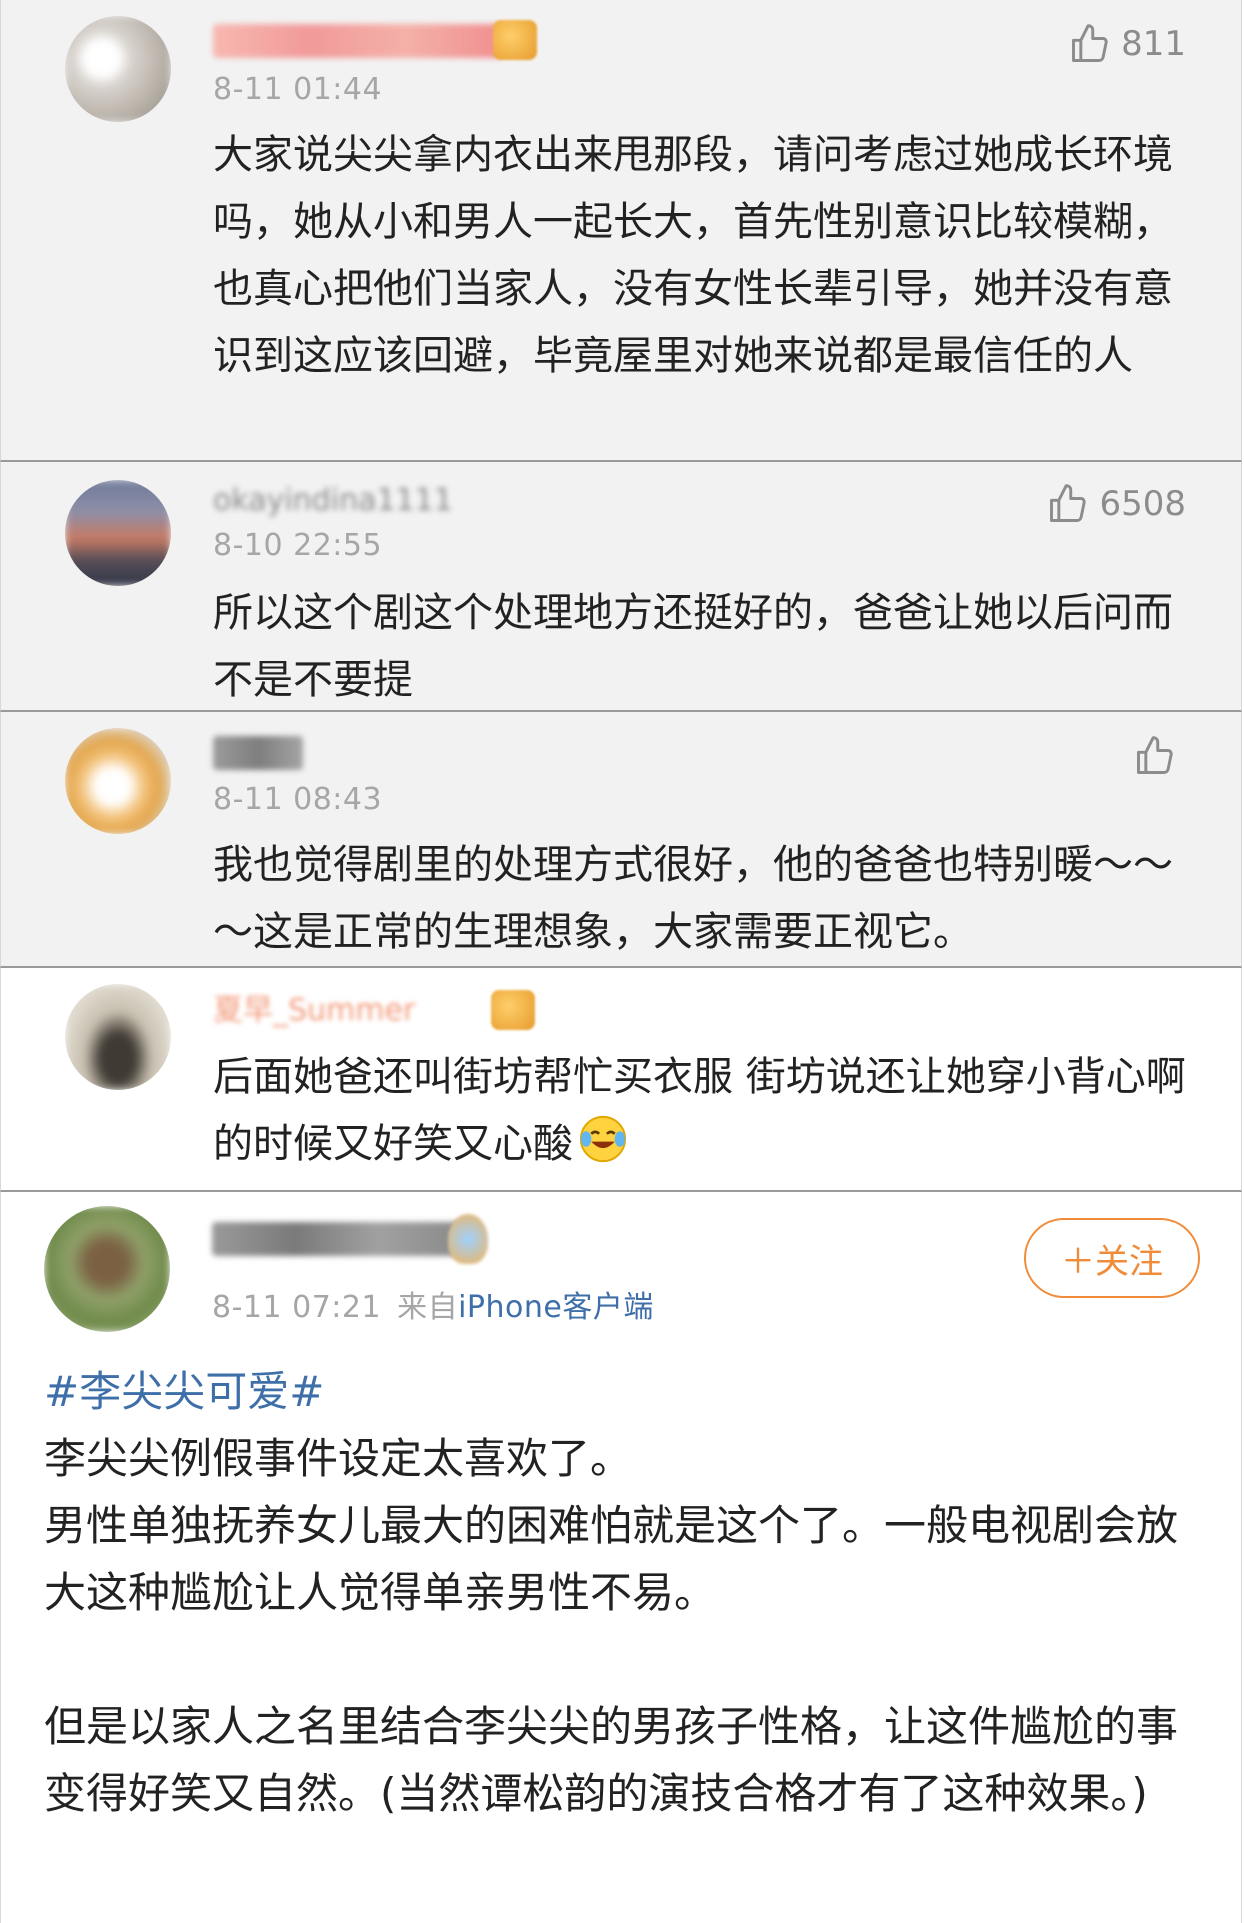  Describe the element at coordinates (699, 1110) in the screenshot. I see `comment-text-content: 后面她爸还叫街坊帮忙买衣服 街坊说还让她穿小背心啊的时候又好笑又心酸` at that location.